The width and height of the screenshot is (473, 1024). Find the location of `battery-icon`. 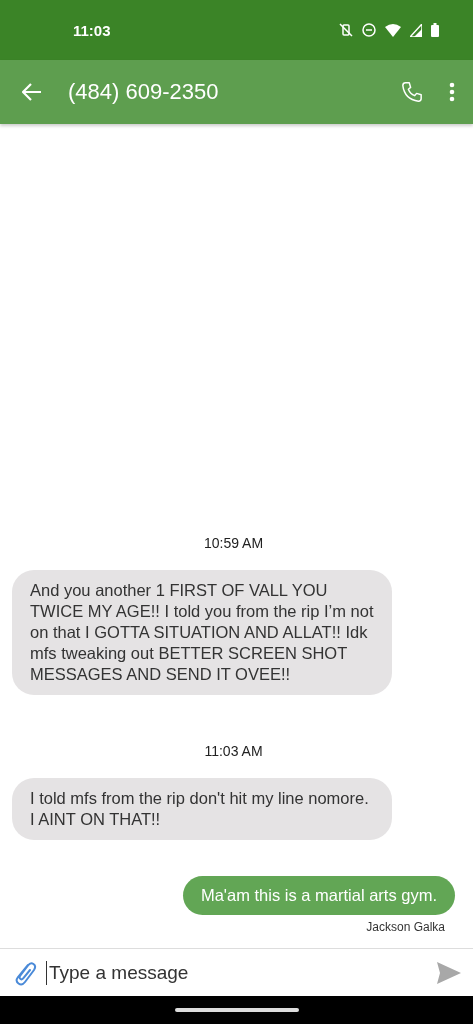

battery-icon is located at coordinates (435, 30).